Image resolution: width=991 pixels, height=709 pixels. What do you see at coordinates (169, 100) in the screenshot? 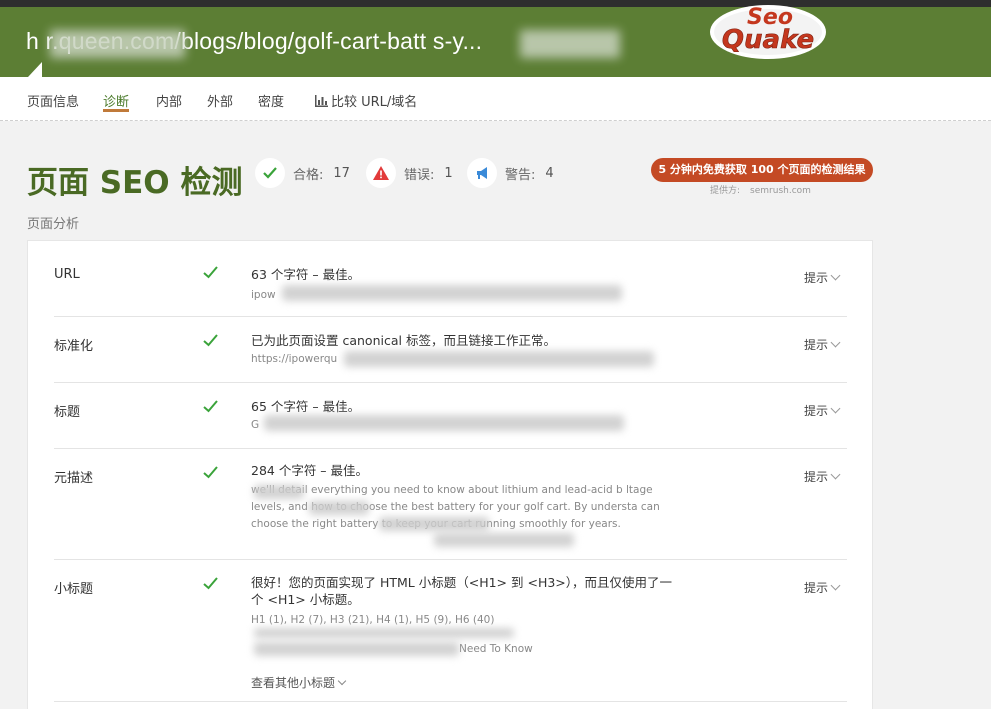
I see `tab-internal: 内部` at bounding box center [169, 100].